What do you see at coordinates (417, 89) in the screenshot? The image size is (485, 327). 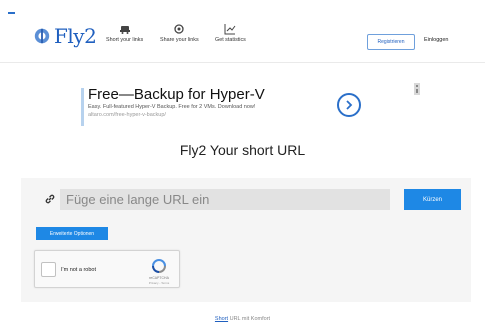 I see `ad-info-icon` at bounding box center [417, 89].